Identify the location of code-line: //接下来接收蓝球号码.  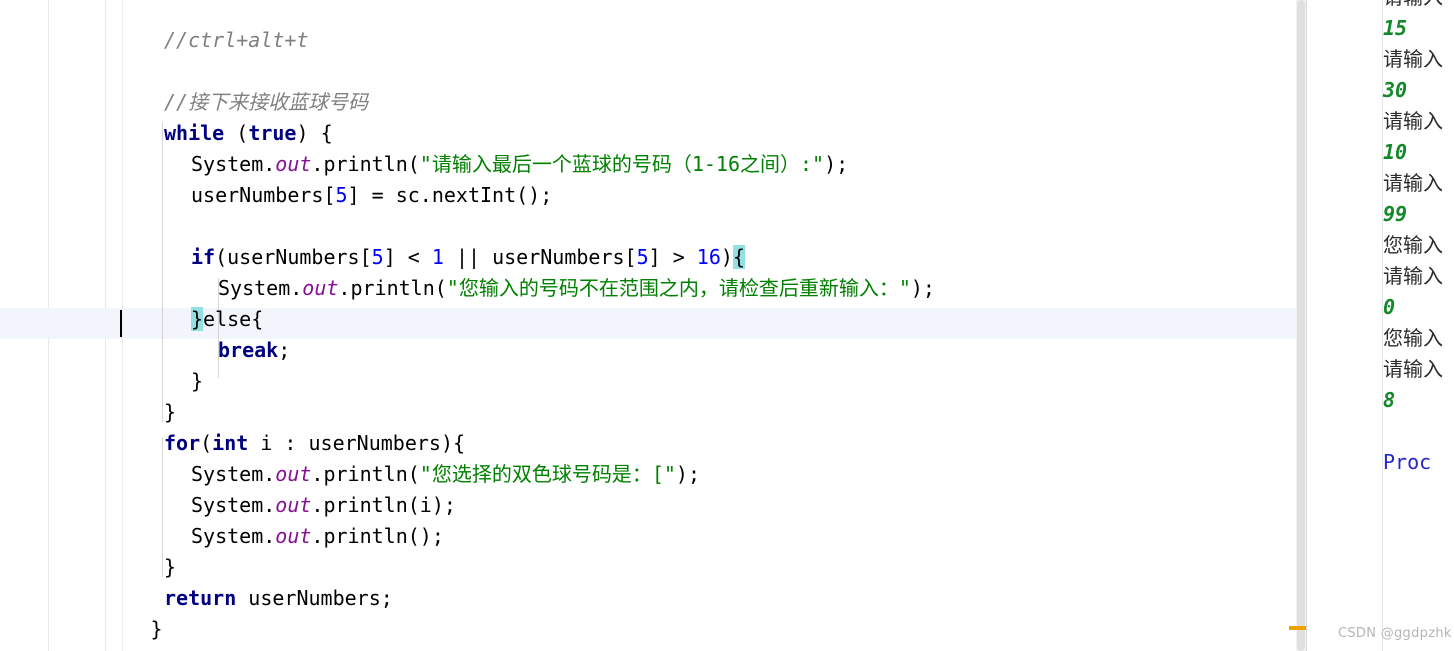
(266, 102).